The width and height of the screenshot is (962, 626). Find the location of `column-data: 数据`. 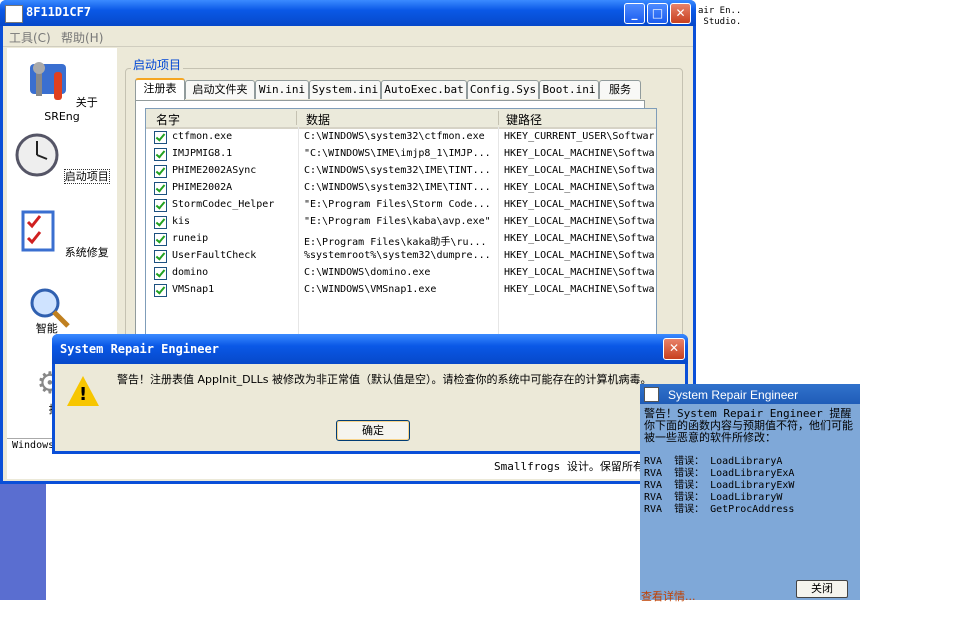

column-data: 数据 is located at coordinates (318, 119).